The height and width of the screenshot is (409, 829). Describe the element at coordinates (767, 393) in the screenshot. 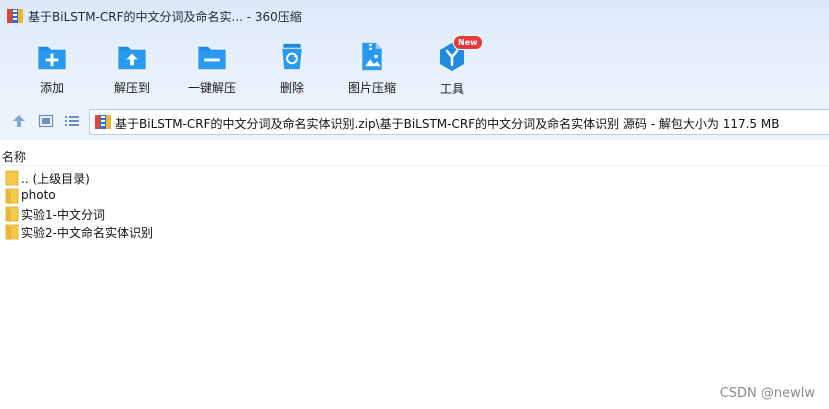

I see `watermark: CSDN @newlw` at that location.